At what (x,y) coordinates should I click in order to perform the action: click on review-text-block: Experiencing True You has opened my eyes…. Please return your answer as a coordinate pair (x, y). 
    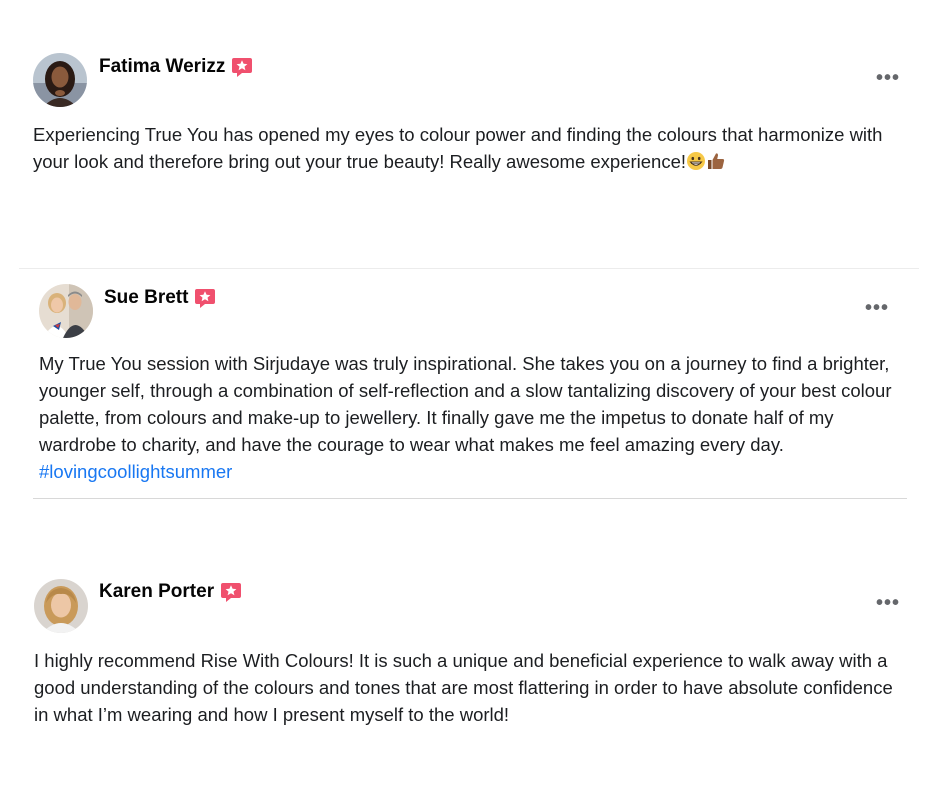
    Looking at the image, I should click on (463, 149).